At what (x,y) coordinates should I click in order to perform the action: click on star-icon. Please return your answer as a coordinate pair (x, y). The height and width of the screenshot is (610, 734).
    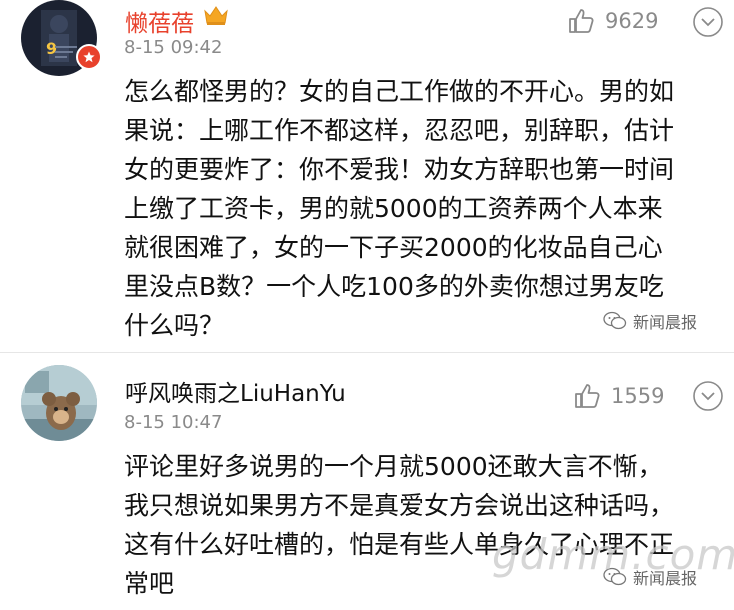
    Looking at the image, I should click on (89, 57).